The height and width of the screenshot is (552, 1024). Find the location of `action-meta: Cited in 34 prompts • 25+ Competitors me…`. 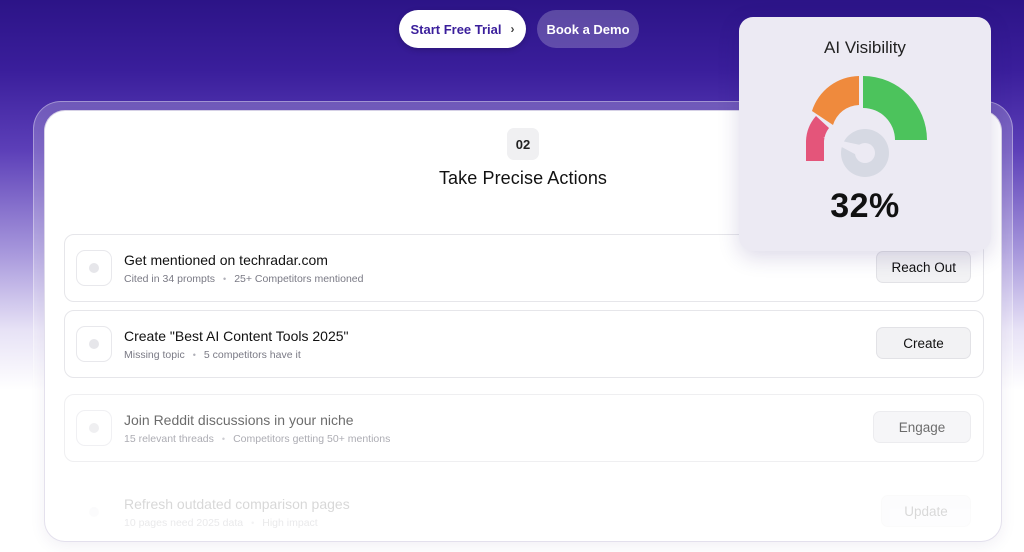

action-meta: Cited in 34 prompts • 25+ Competitors me… is located at coordinates (243, 279).